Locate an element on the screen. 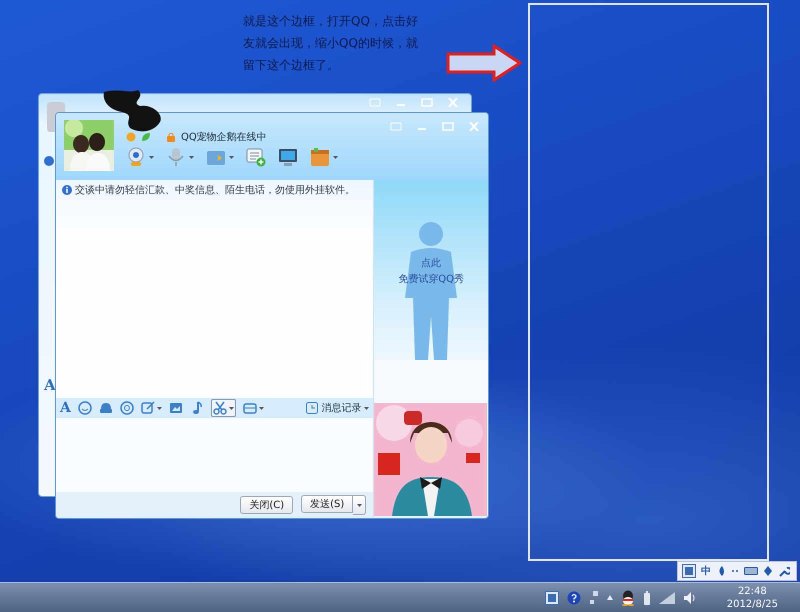  lock-icon is located at coordinates (171, 137).